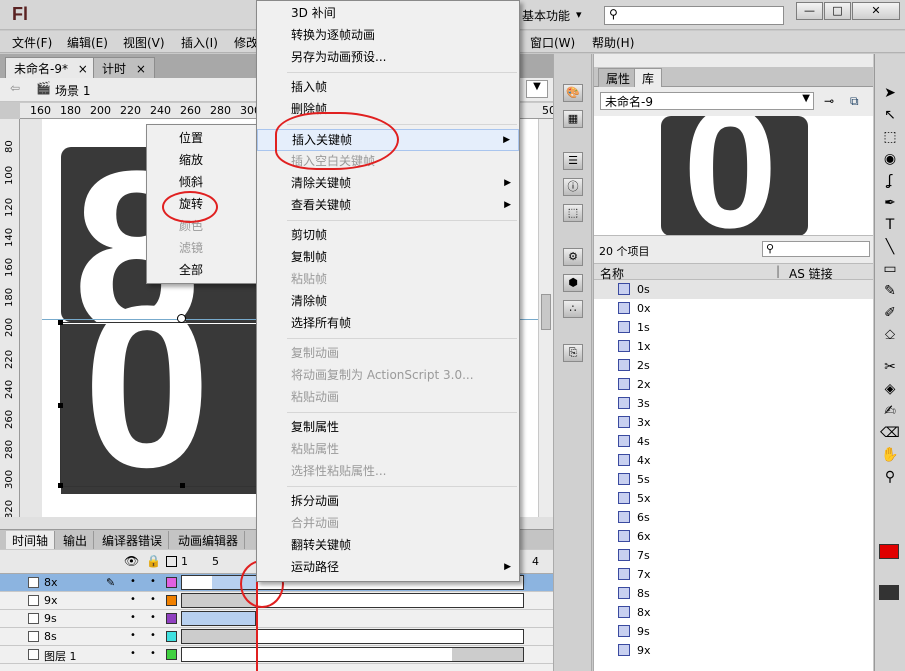  Describe the element at coordinates (546, 312) in the screenshot. I see `scrollbar-thumb` at that location.